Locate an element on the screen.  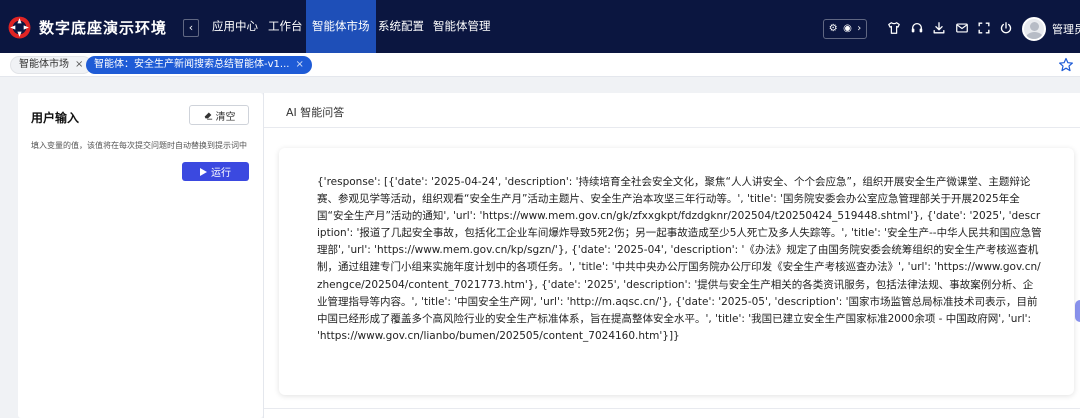
tab-agent-detail: 智能体：安全生产新闻搜索总结智能体-v1... × is located at coordinates (199, 65).